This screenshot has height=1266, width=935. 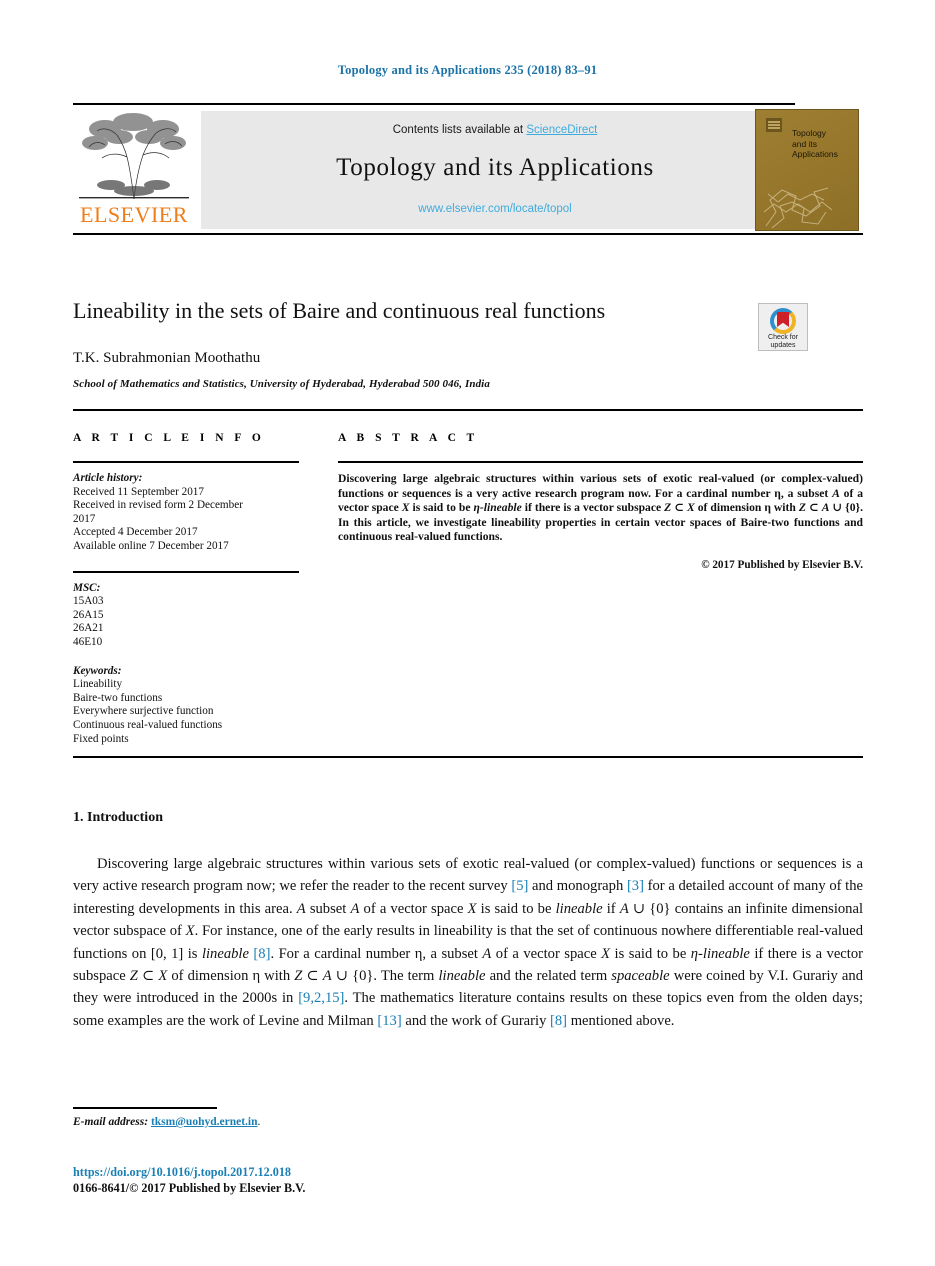 I want to click on journal-title: Topology and its Applications, so click(x=495, y=167).